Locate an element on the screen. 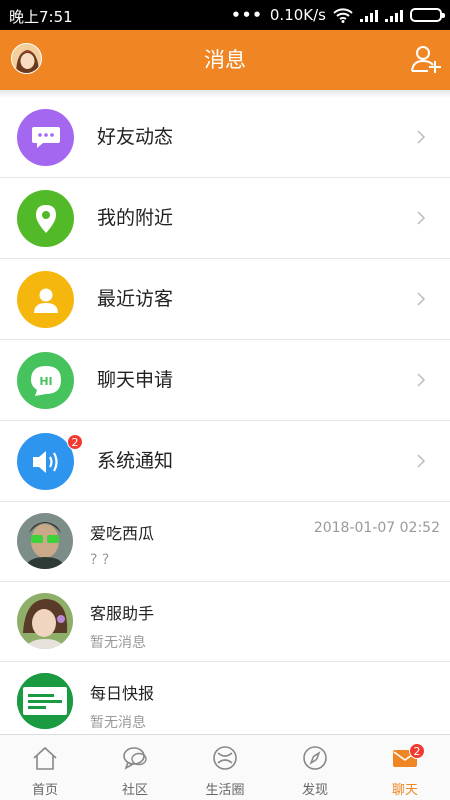 The width and height of the screenshot is (450, 800). life-circle-icon is located at coordinates (225, 758).